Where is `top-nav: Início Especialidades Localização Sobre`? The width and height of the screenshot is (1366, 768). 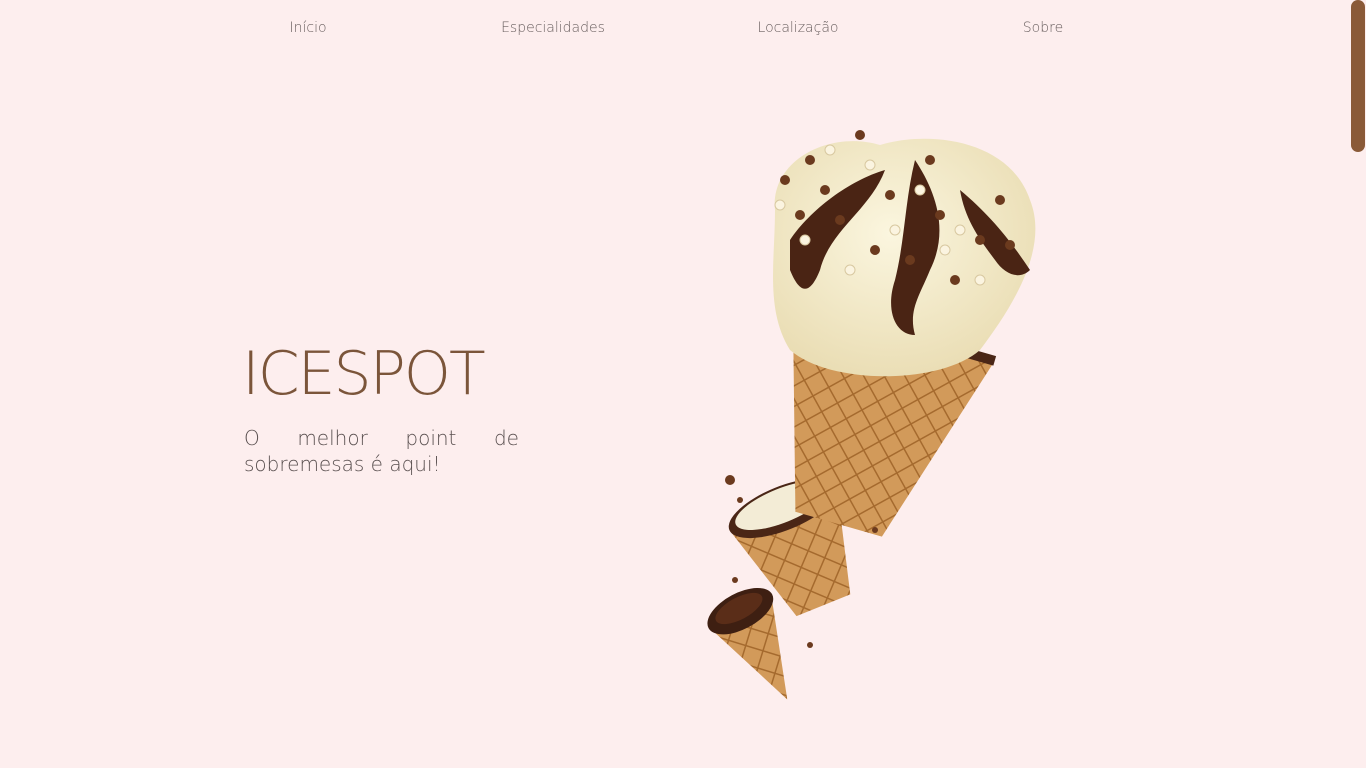 top-nav: Início Especialidades Localização Sobre is located at coordinates (675, 30).